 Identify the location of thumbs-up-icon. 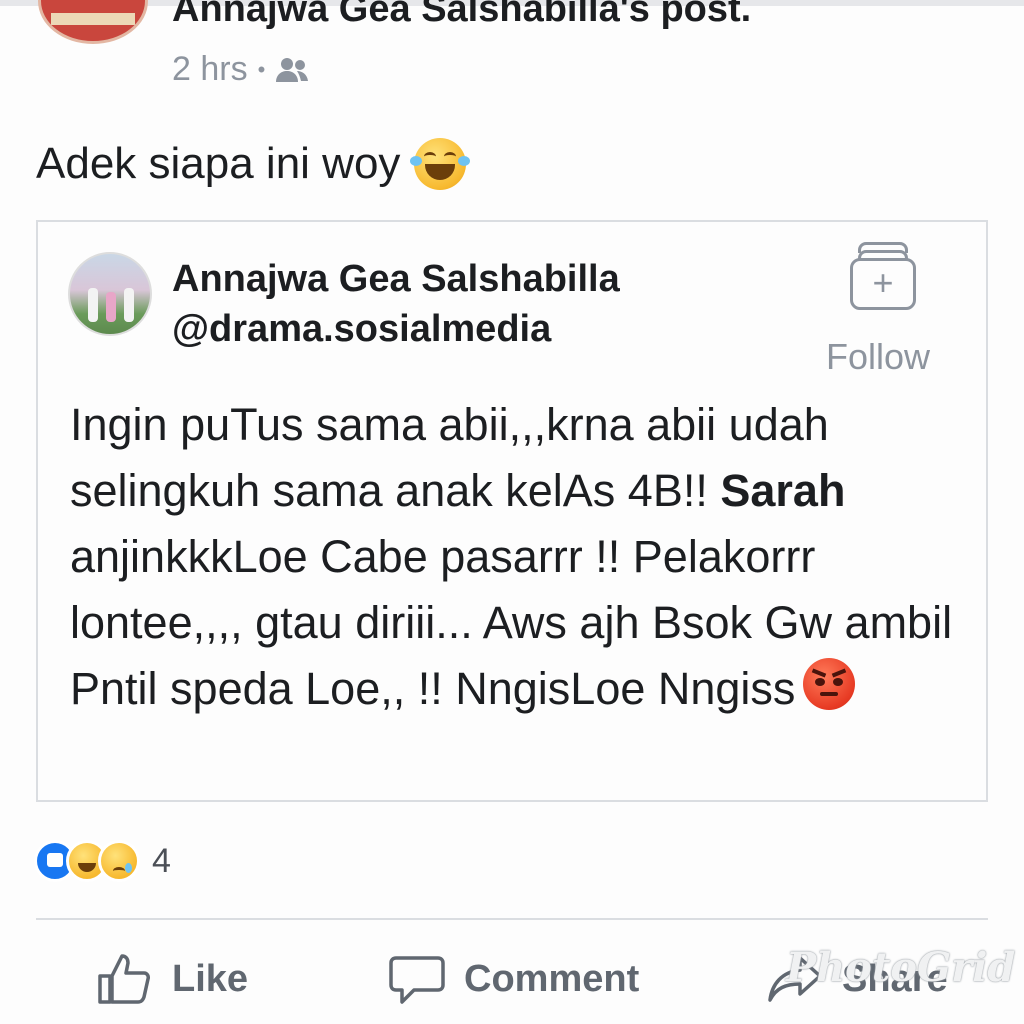
(124, 979).